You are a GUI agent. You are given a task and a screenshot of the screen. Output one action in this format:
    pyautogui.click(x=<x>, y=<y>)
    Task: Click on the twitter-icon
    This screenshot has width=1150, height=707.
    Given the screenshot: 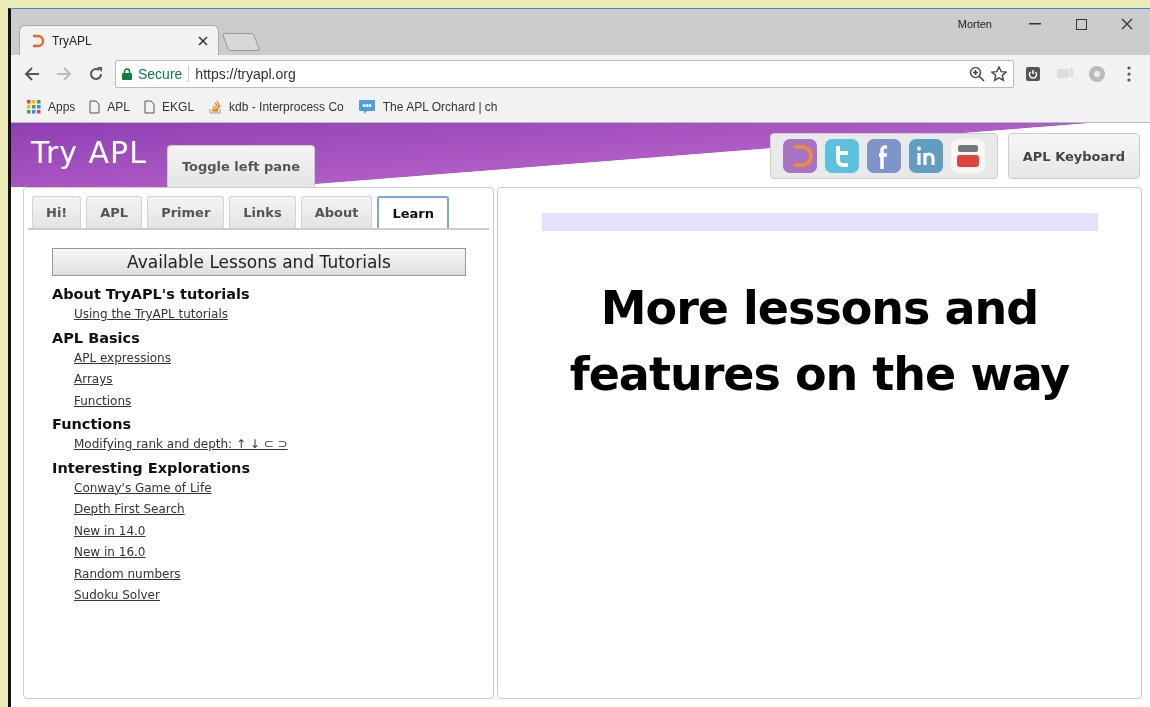 What is the action you would take?
    pyautogui.click(x=841, y=156)
    